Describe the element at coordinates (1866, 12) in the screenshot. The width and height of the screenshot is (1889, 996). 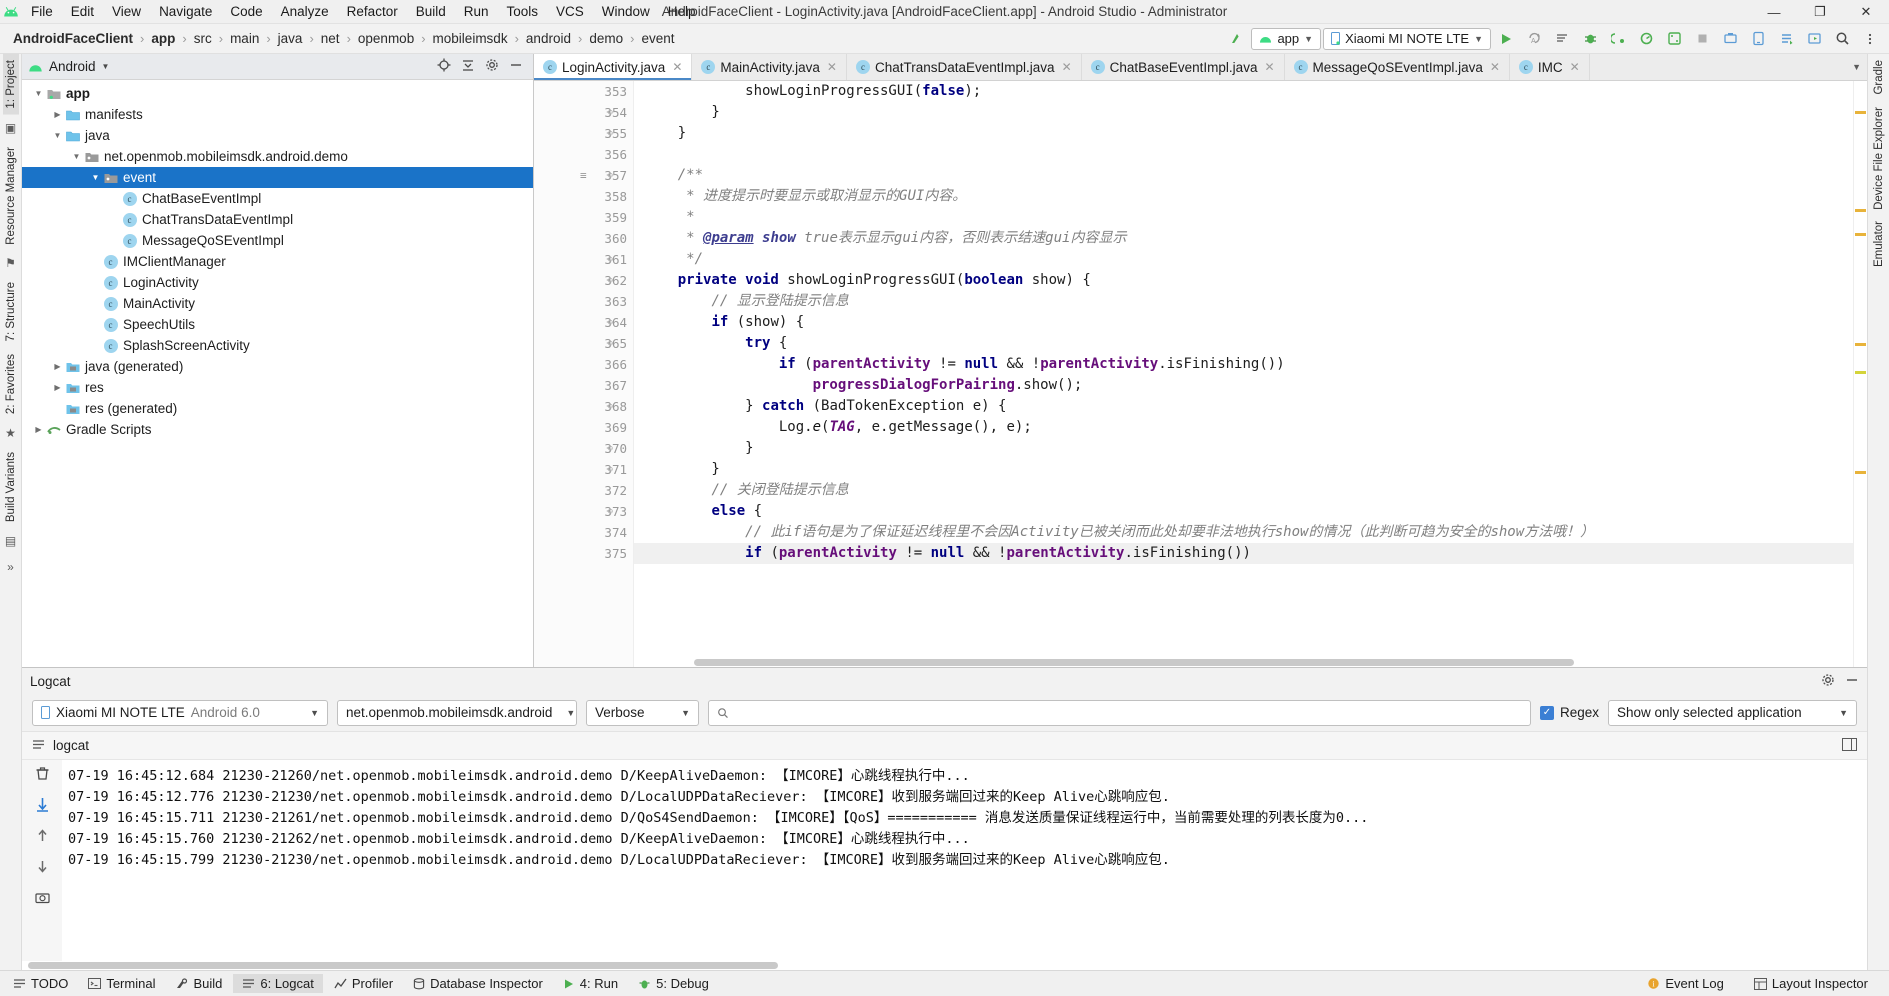
I see `close-button: ✕` at that location.